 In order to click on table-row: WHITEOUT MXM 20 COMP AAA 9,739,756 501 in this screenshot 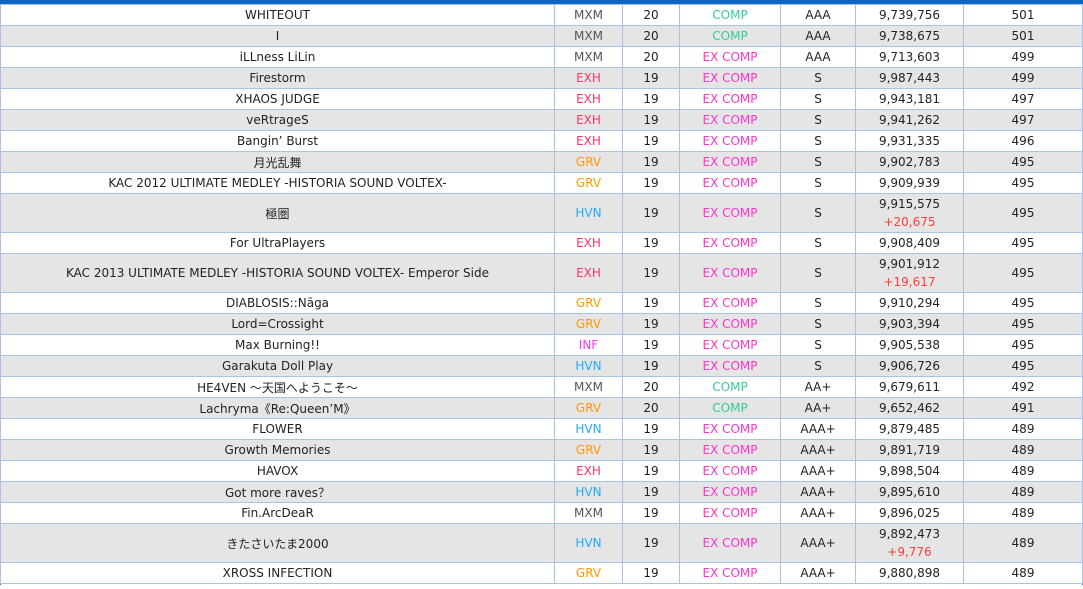, I will do `click(541, 15)`.